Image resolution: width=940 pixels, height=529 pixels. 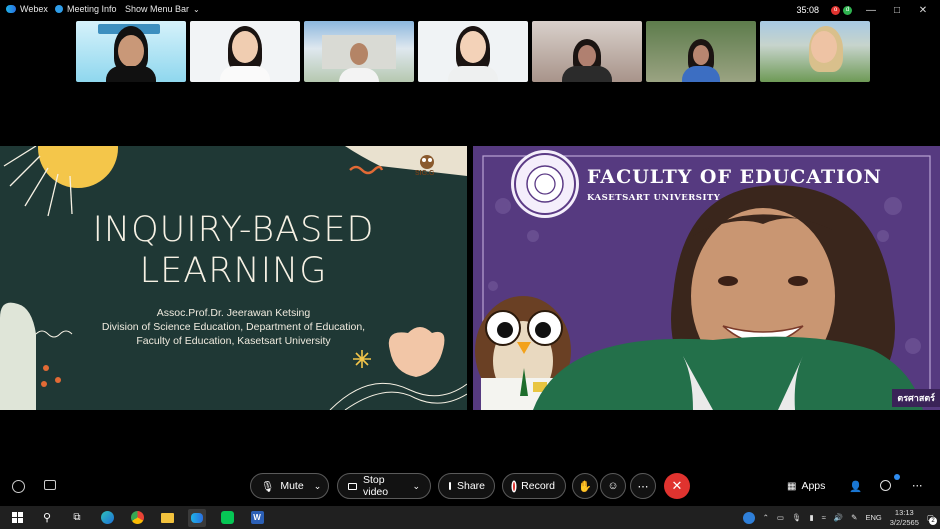 What do you see at coordinates (17, 518) in the screenshot?
I see `windows-start-icon` at bounding box center [17, 518].